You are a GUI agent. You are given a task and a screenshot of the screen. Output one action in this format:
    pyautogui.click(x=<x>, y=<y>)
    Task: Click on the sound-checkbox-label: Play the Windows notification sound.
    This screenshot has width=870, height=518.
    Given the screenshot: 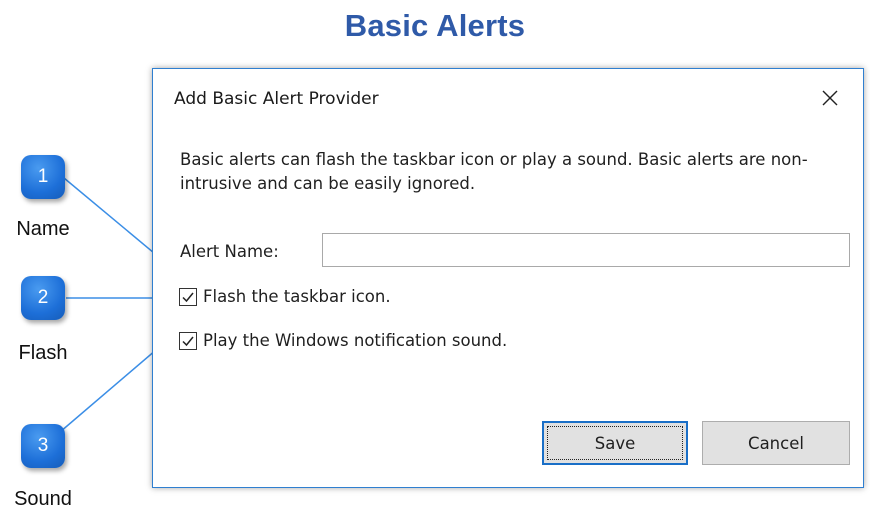 What is the action you would take?
    pyautogui.click(x=355, y=340)
    